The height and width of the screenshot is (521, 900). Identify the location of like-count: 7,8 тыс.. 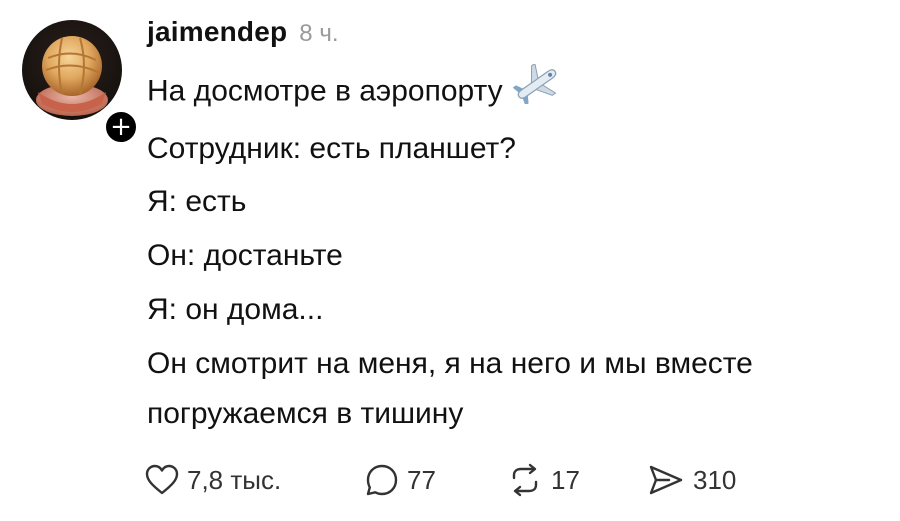
(234, 479).